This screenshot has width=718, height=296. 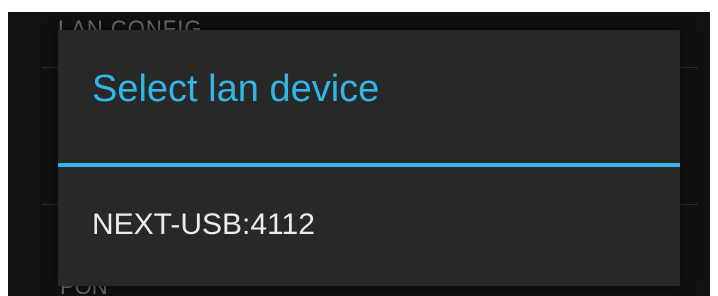 What do you see at coordinates (203, 224) in the screenshot?
I see `device-list-item-label: NEXT-USB:4112` at bounding box center [203, 224].